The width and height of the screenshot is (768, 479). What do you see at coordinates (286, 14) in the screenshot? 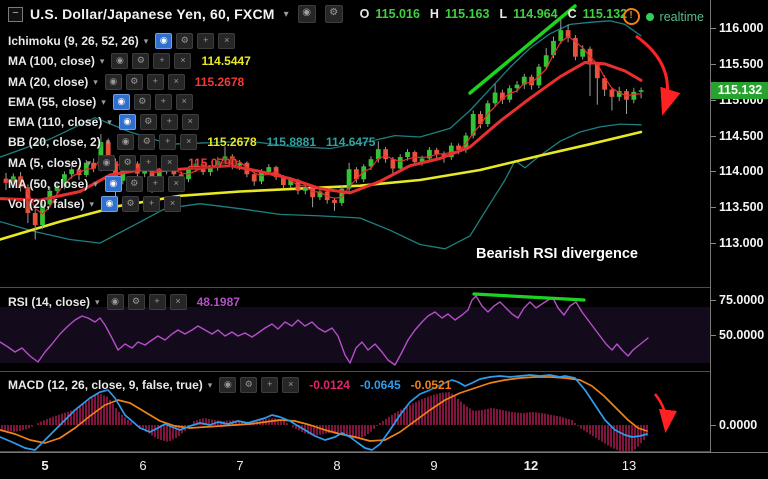
I see `symbol-dropdown-caret-icon: ▾` at bounding box center [286, 14].